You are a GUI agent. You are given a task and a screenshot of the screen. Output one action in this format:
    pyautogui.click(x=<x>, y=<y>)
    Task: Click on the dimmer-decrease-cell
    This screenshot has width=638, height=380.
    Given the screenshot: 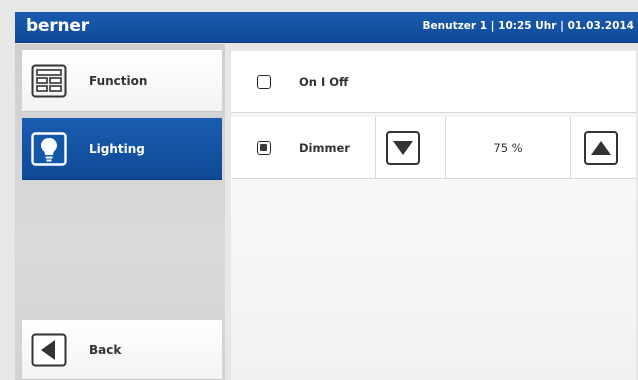 What is the action you would take?
    pyautogui.click(x=410, y=148)
    